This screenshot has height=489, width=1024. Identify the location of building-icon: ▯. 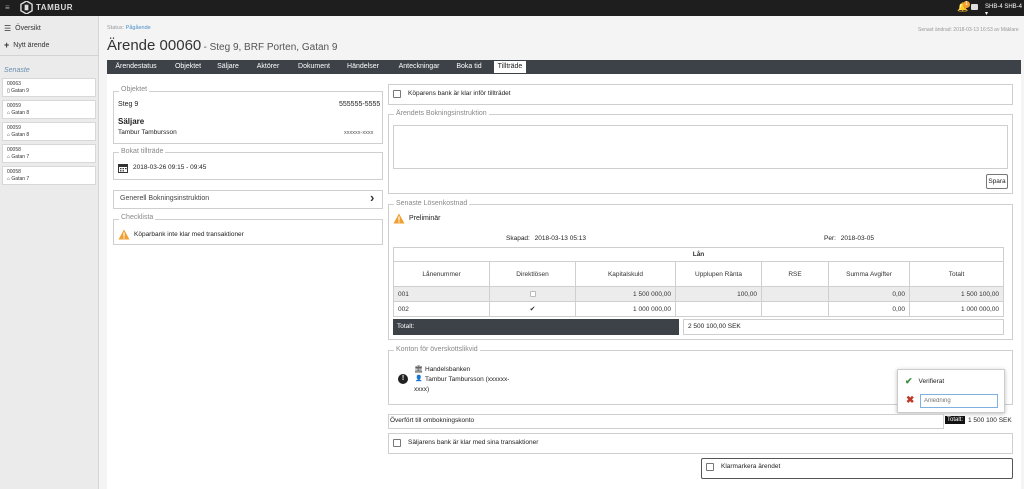
(8, 91).